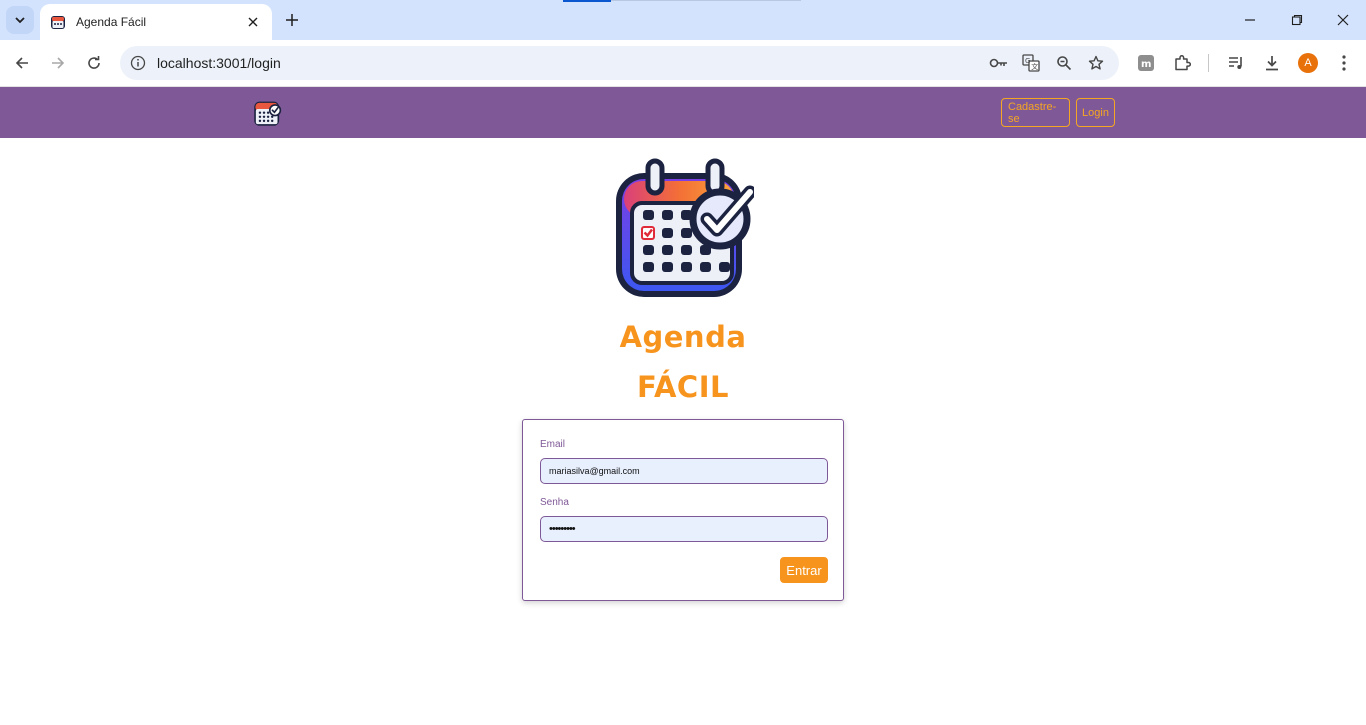 This screenshot has width=1366, height=725. What do you see at coordinates (1095, 112) in the screenshot?
I see `login-link: Login` at bounding box center [1095, 112].